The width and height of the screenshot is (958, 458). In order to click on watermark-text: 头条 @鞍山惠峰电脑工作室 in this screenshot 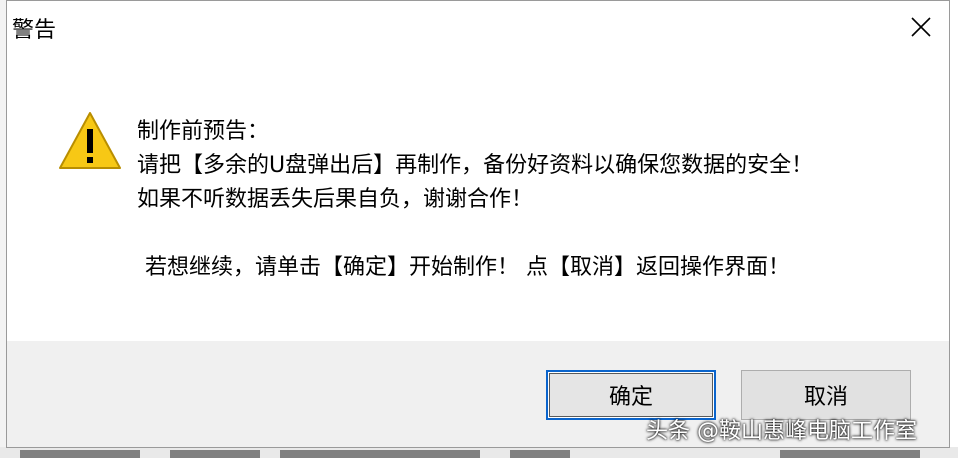, I will do `click(781, 431)`.